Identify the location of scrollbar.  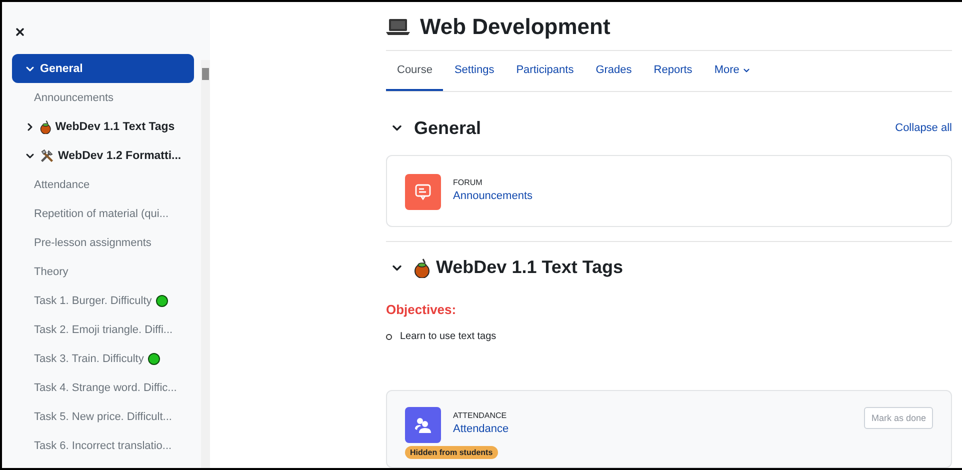
(205, 264).